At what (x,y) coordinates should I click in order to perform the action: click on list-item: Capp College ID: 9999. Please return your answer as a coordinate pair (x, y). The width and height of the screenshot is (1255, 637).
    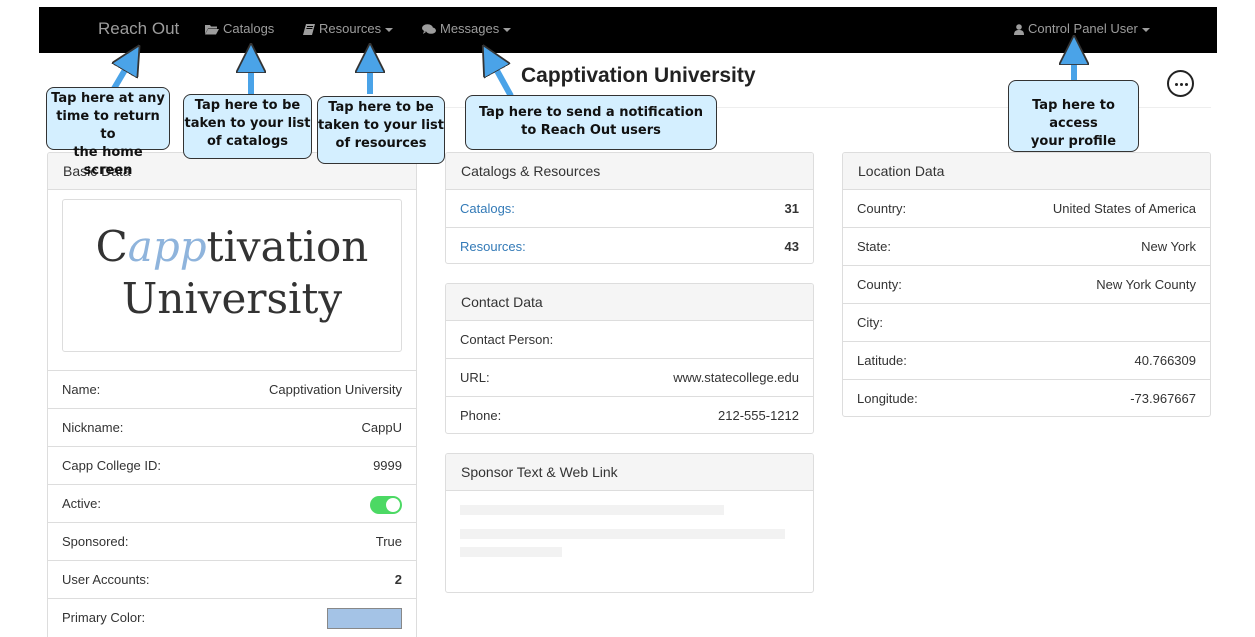
    Looking at the image, I should click on (232, 466).